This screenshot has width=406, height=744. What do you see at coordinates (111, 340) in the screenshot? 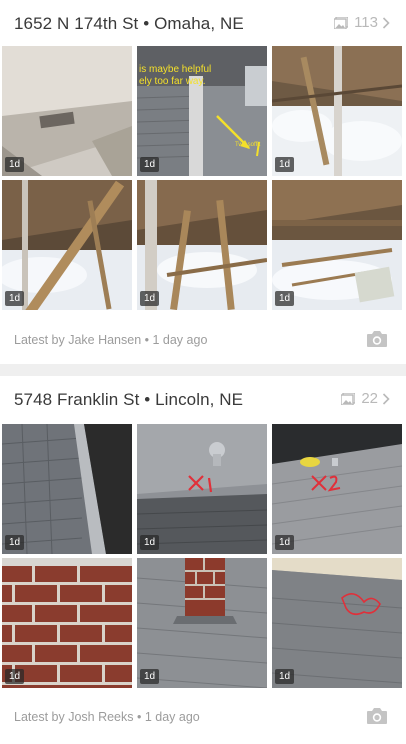
I see `latest-activity-text: Latest by Jake Hansen • 1 day ago` at bounding box center [111, 340].